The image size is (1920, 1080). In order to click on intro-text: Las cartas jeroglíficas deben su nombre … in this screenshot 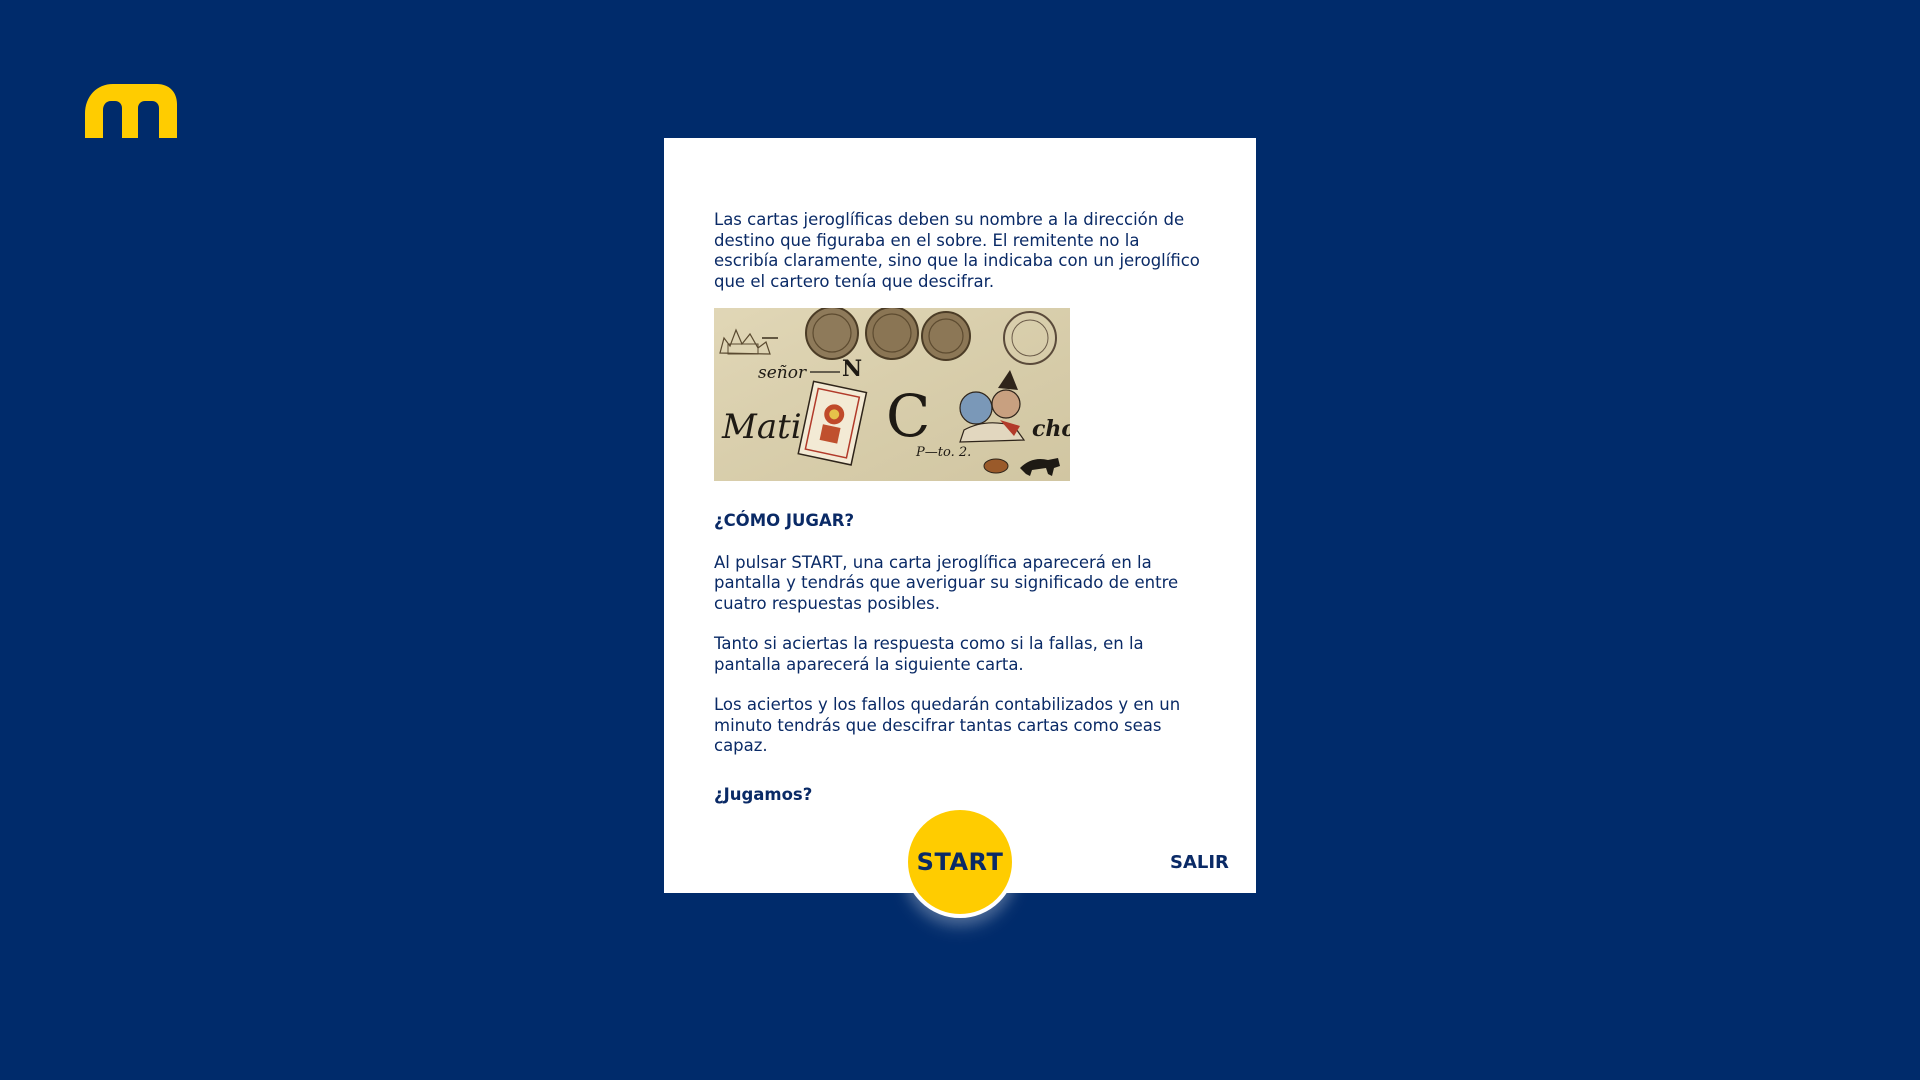, I will do `click(957, 250)`.